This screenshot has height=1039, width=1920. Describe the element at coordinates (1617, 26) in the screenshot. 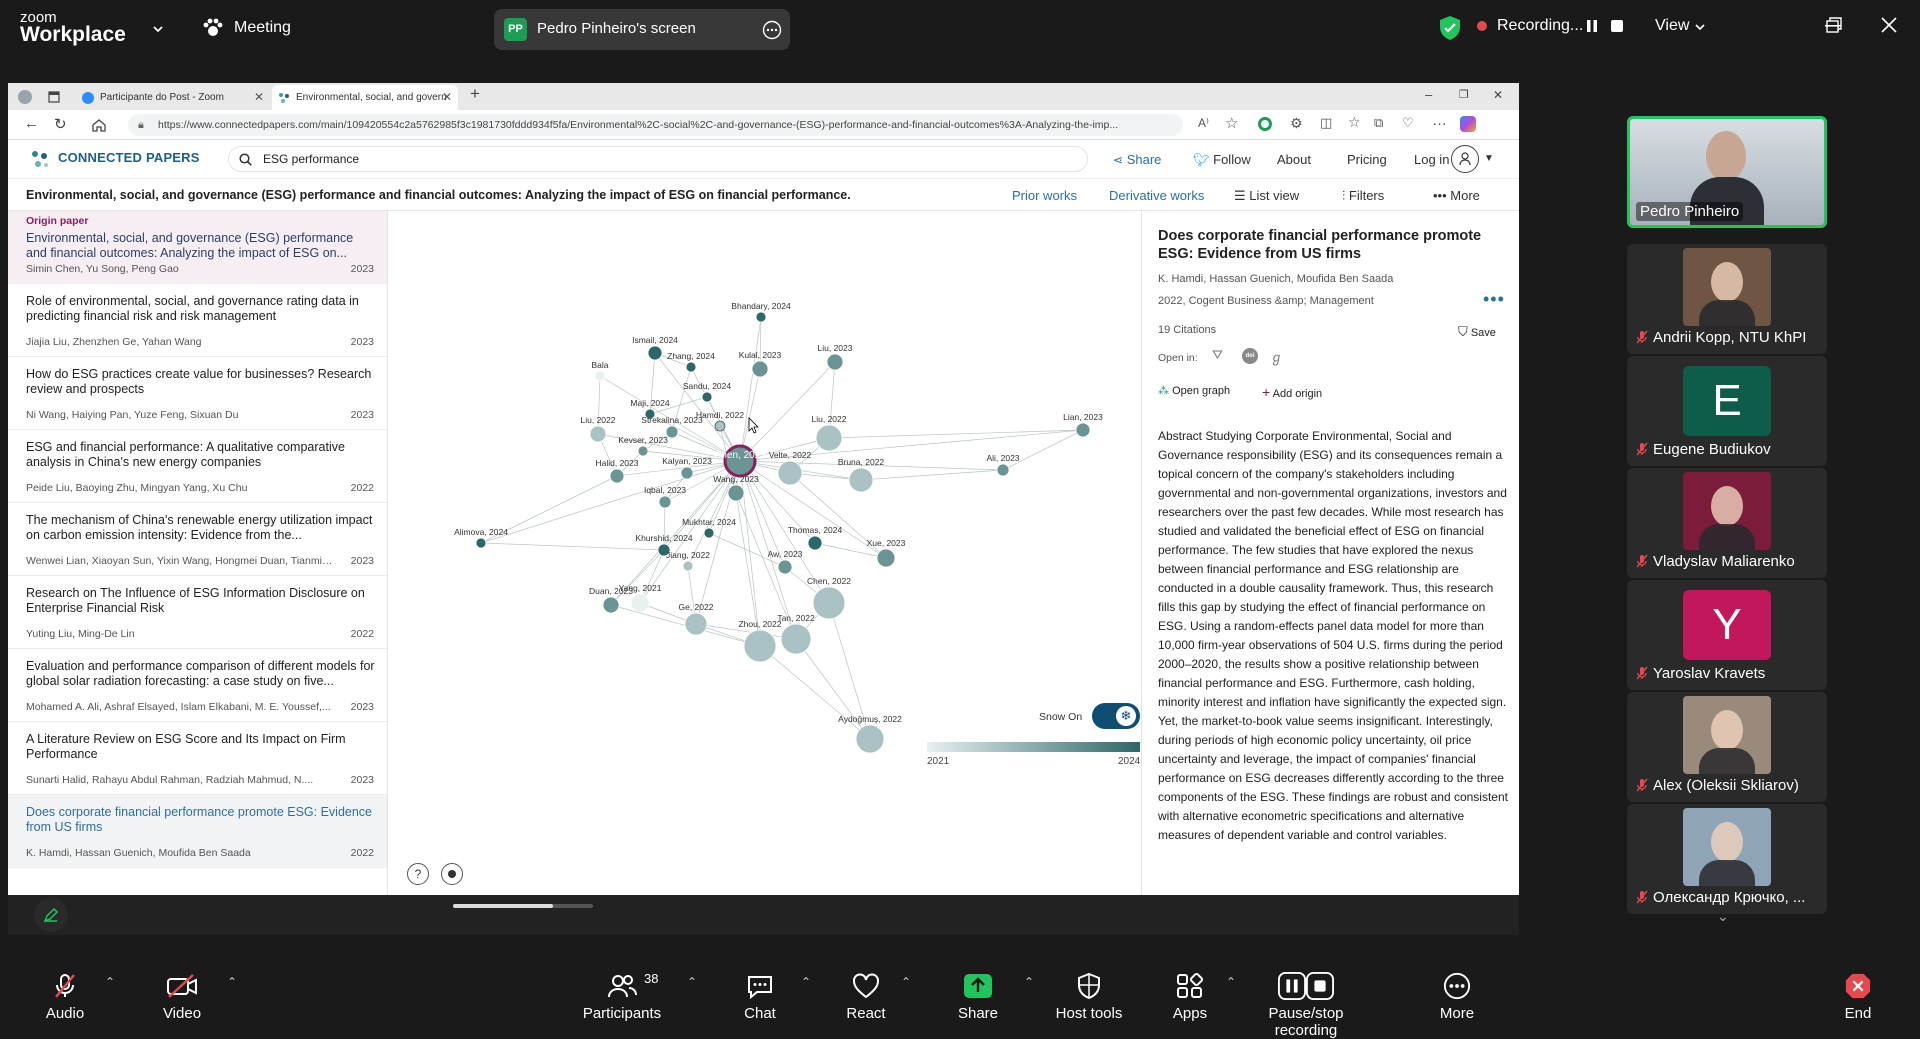

I see `stop-recording-icon` at that location.